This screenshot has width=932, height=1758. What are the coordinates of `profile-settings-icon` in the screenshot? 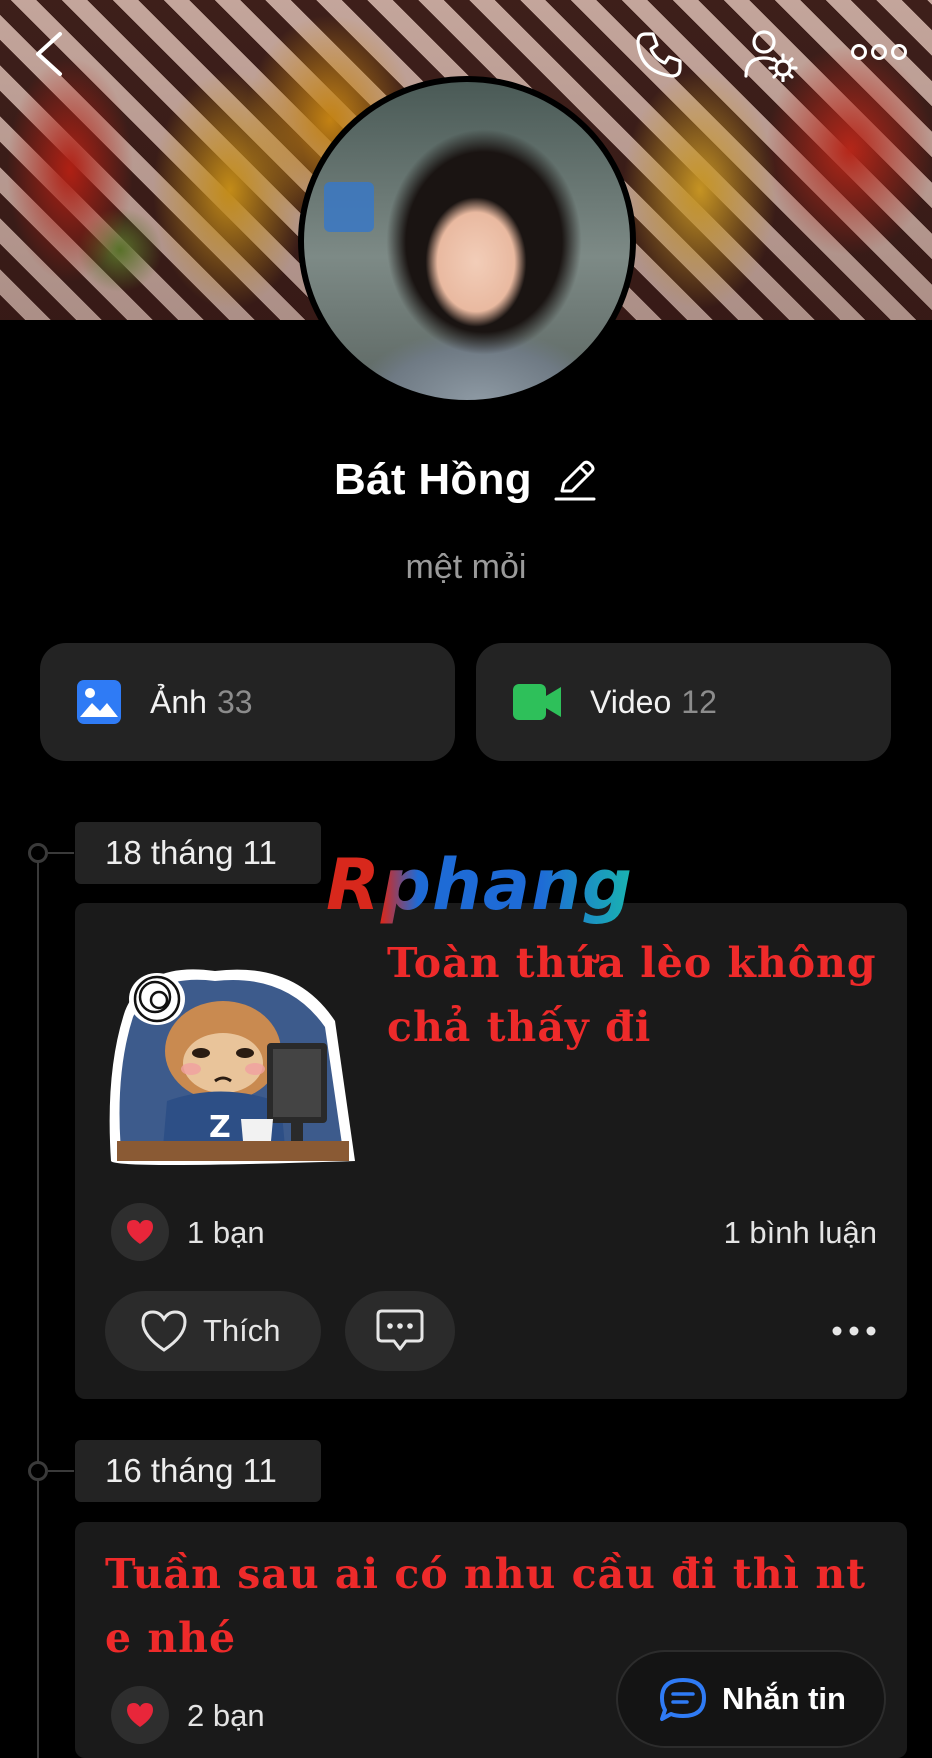 It's located at (770, 54).